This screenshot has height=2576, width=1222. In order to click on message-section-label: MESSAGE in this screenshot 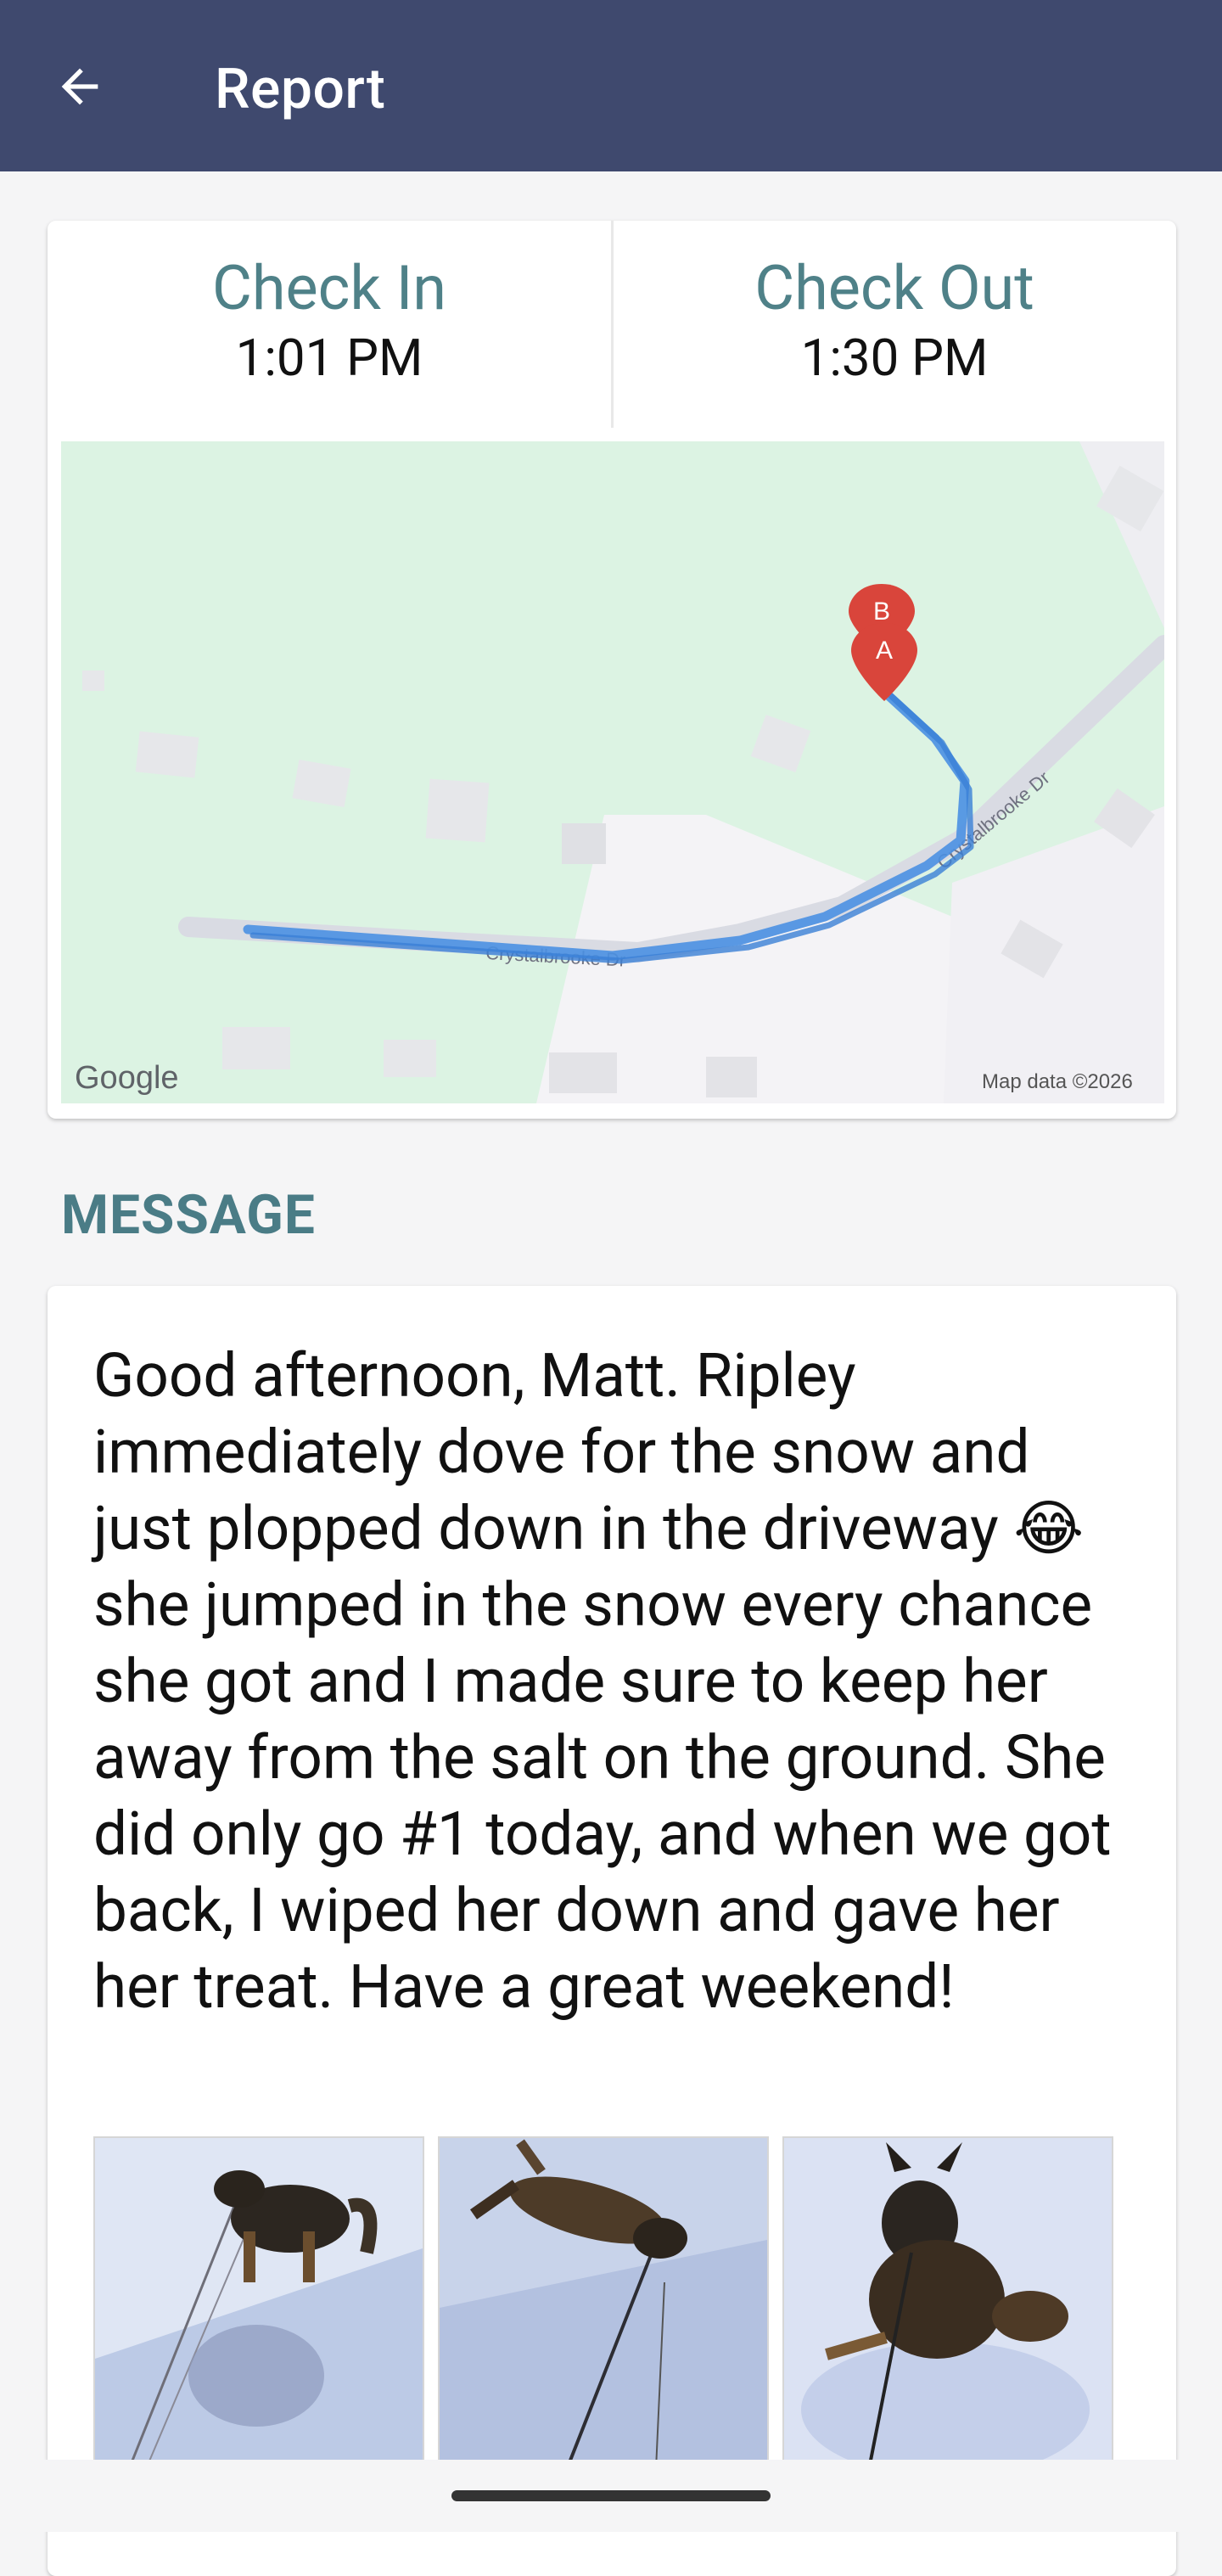, I will do `click(188, 1215)`.